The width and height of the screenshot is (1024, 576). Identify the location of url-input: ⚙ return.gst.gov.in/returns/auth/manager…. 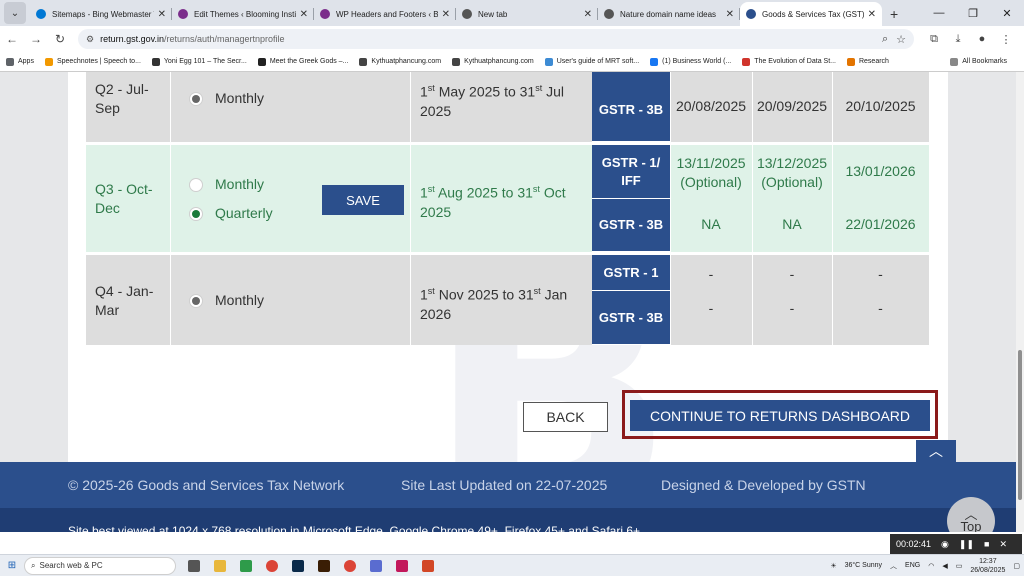
(496, 39).